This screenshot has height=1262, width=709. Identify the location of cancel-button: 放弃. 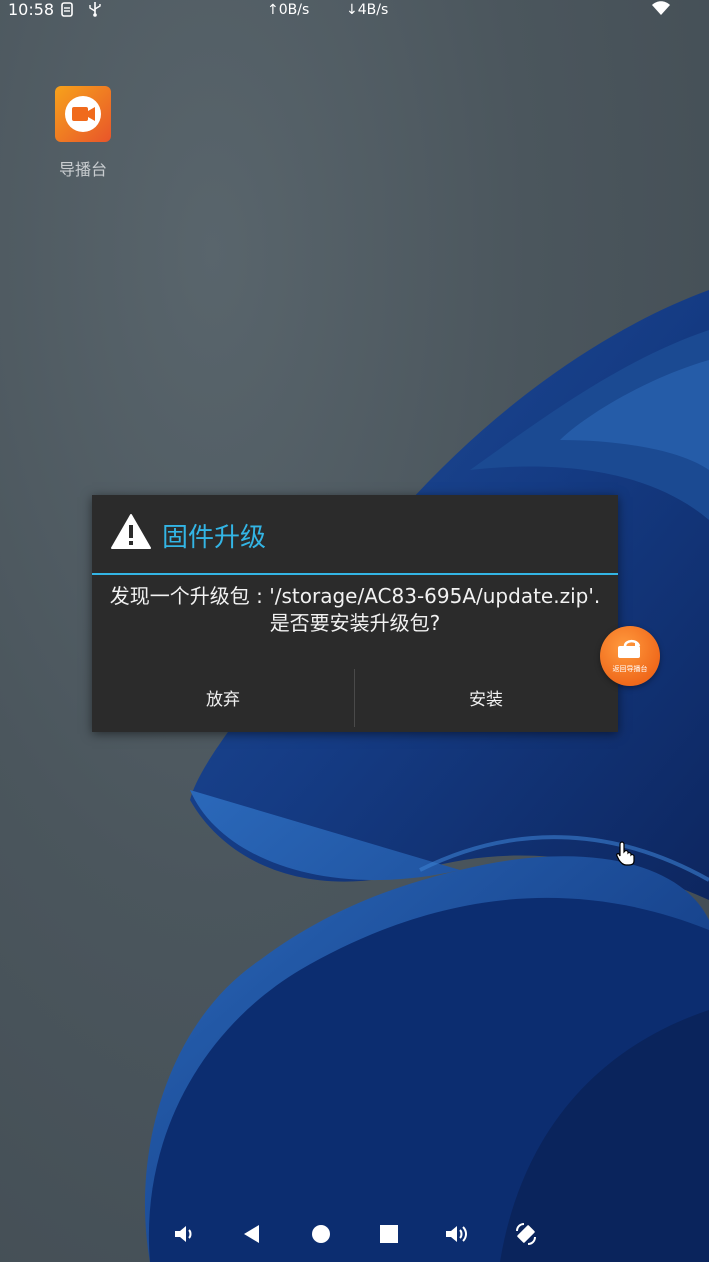
(223, 697).